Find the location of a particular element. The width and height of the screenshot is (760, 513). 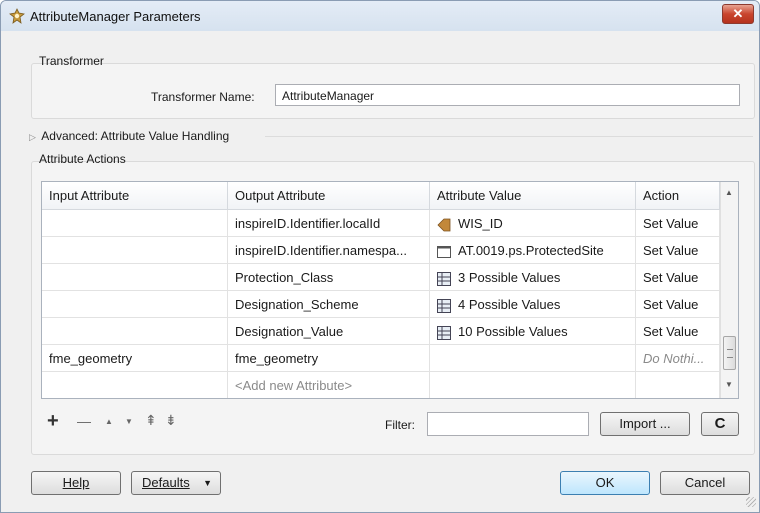

table-row-value: AT.0019.ps.ProtectedSite is located at coordinates (533, 250).